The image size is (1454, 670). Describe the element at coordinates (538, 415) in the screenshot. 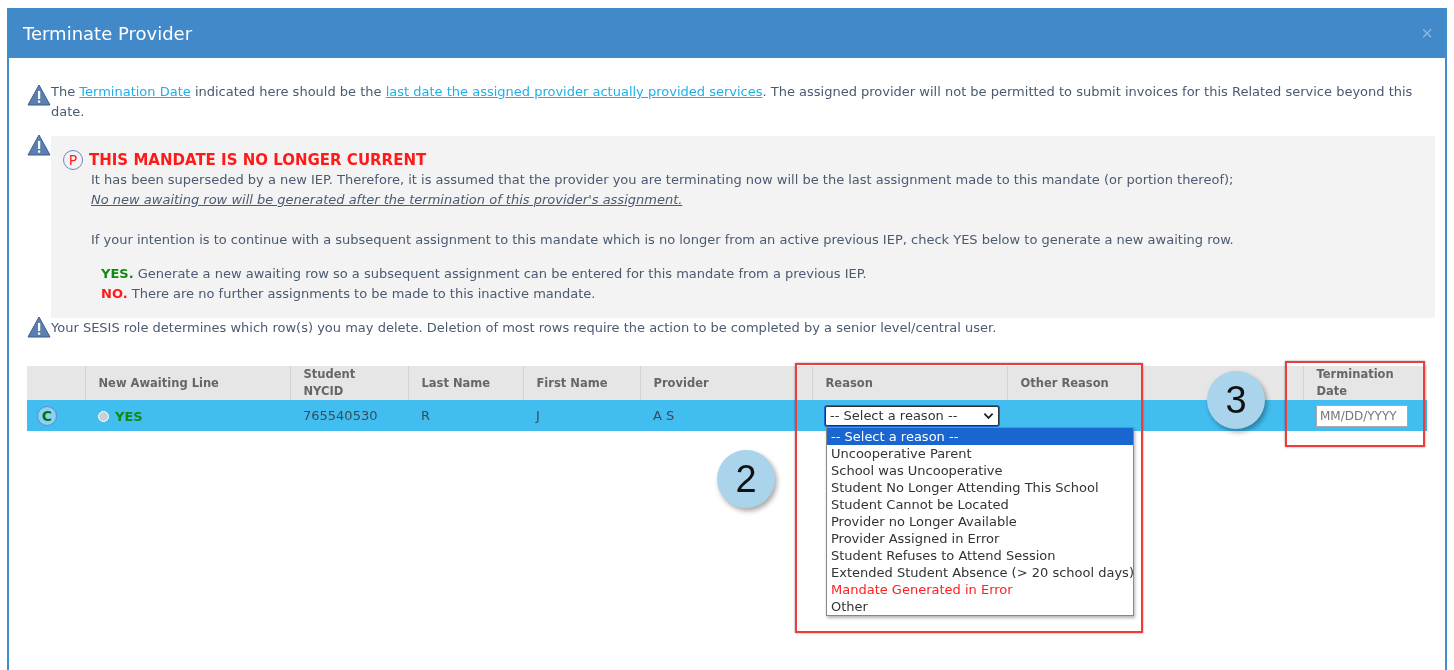

I see `table-cell: J` at that location.